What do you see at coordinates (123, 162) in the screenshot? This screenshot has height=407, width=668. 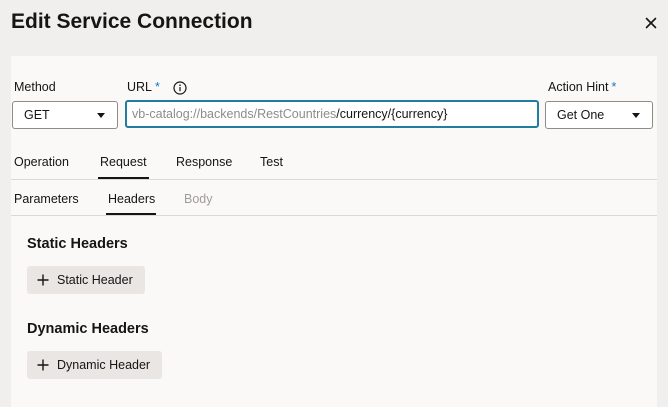 I see `tab-request: Request` at bounding box center [123, 162].